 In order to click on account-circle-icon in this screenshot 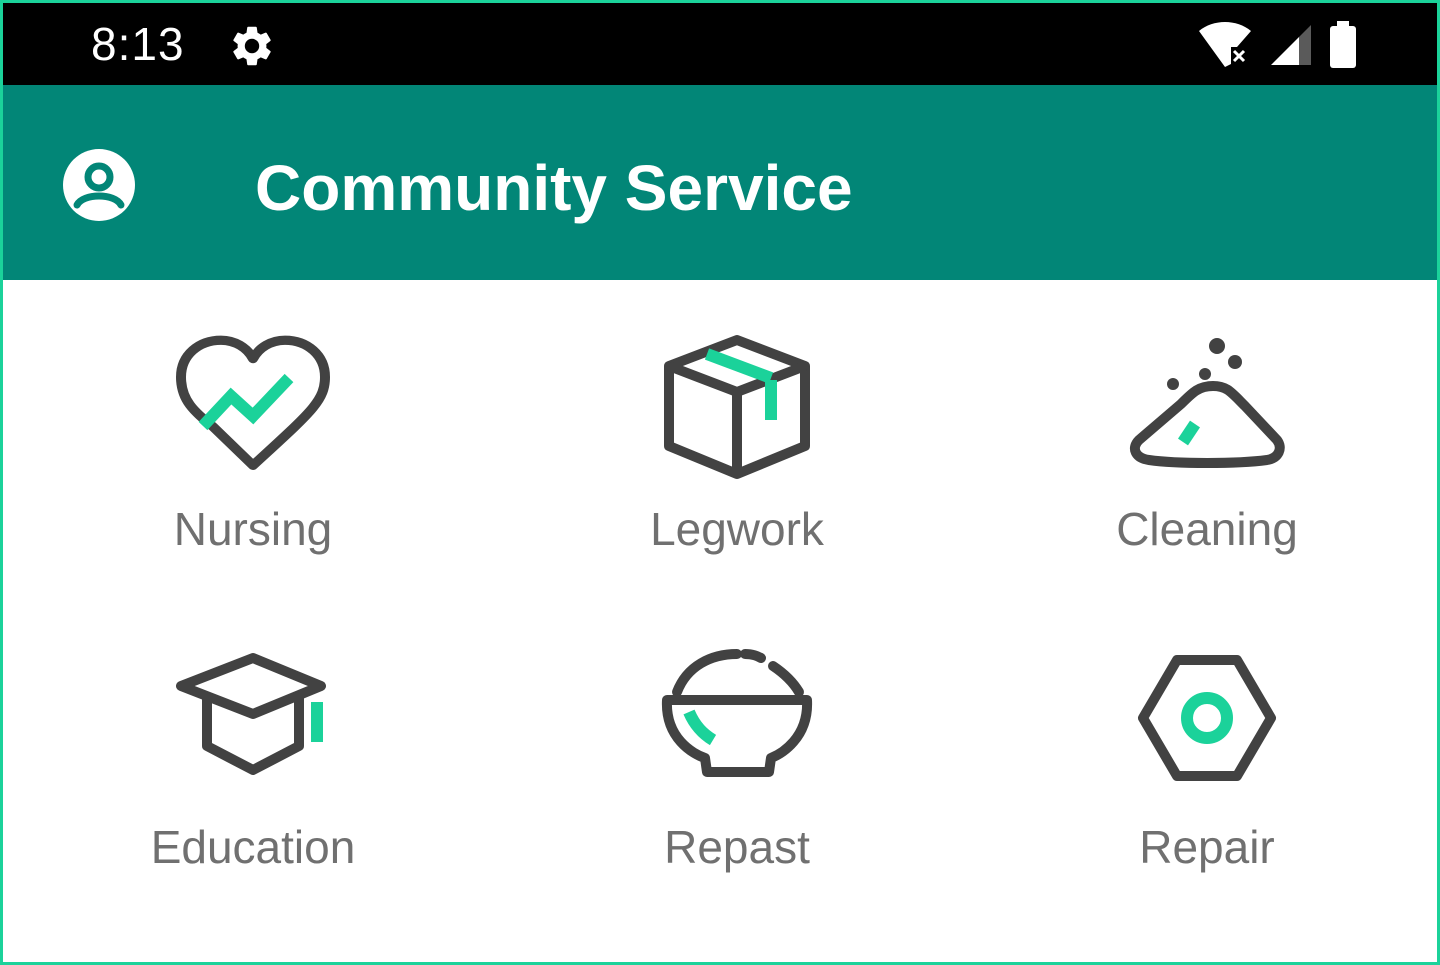, I will do `click(99, 185)`.